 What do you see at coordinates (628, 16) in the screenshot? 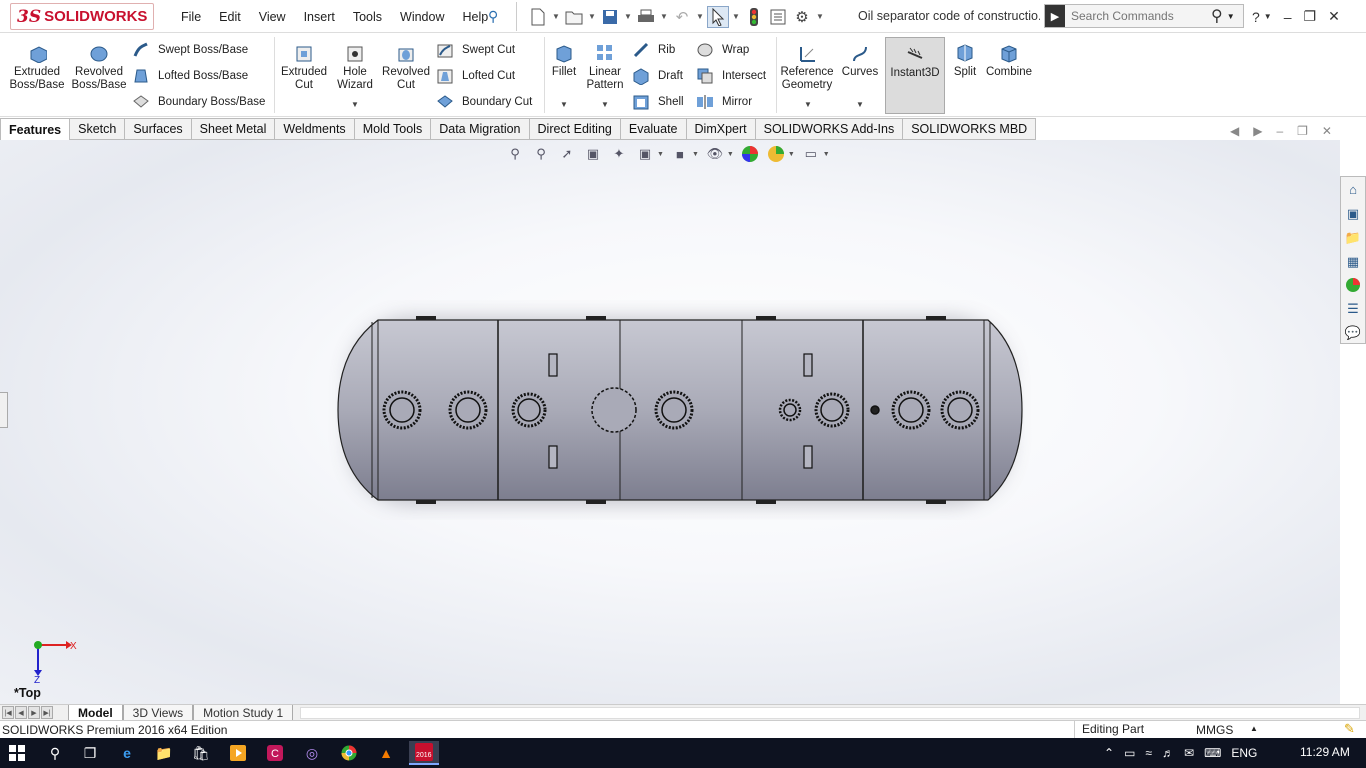
I see `save-dropdown: ▼` at bounding box center [628, 16].